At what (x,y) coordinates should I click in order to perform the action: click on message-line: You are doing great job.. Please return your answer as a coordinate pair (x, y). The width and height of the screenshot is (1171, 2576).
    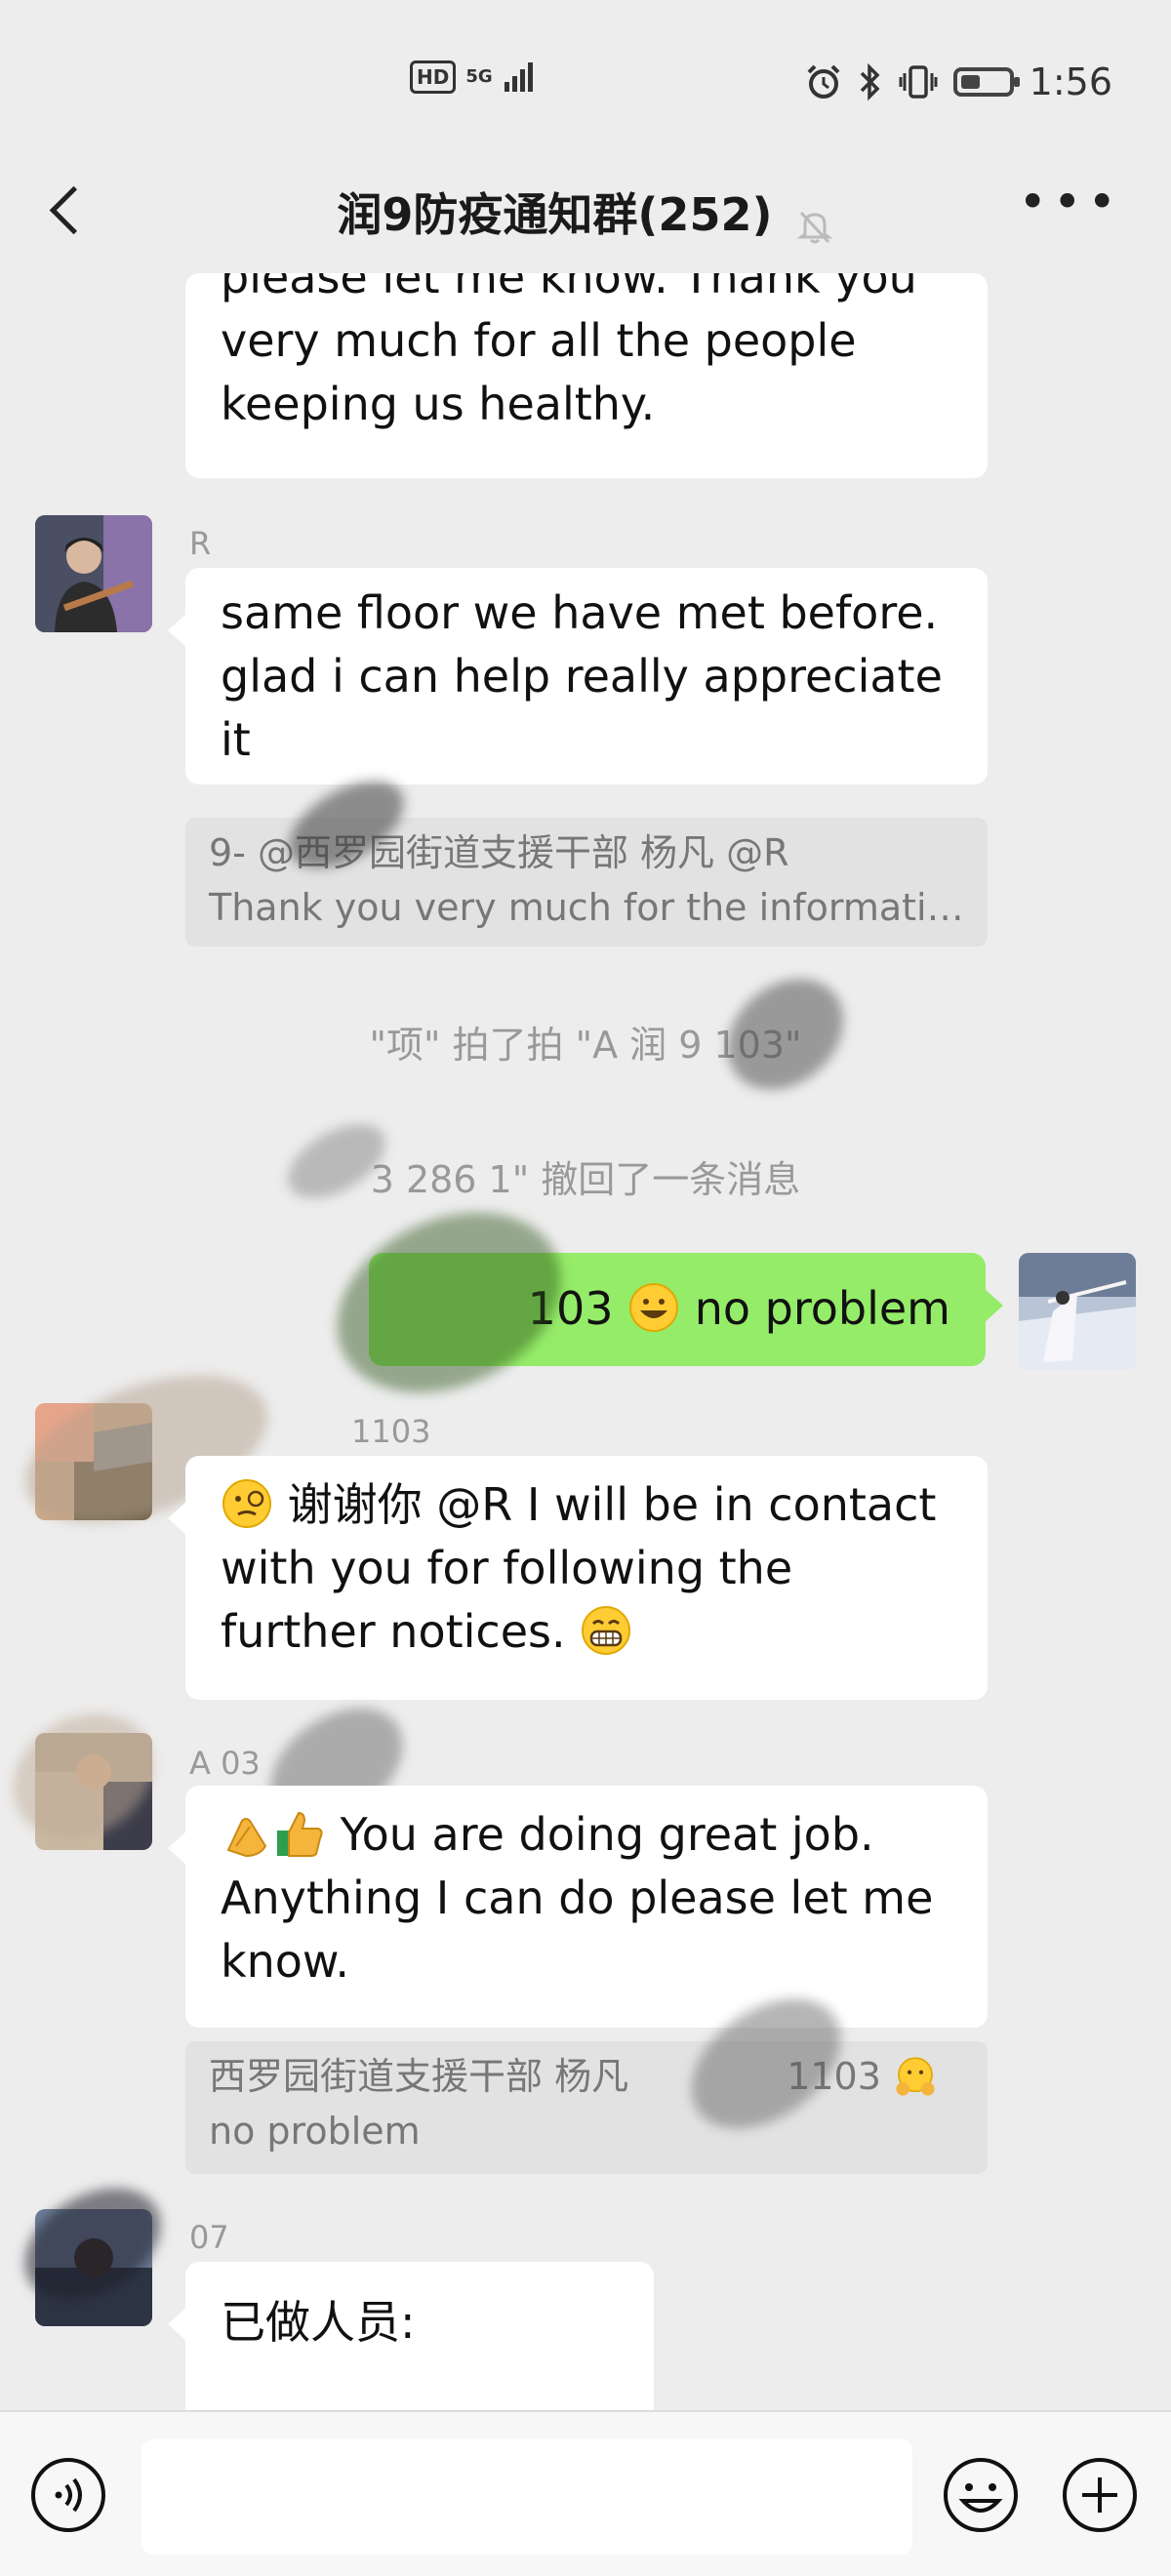
    Looking at the image, I should click on (586, 1835).